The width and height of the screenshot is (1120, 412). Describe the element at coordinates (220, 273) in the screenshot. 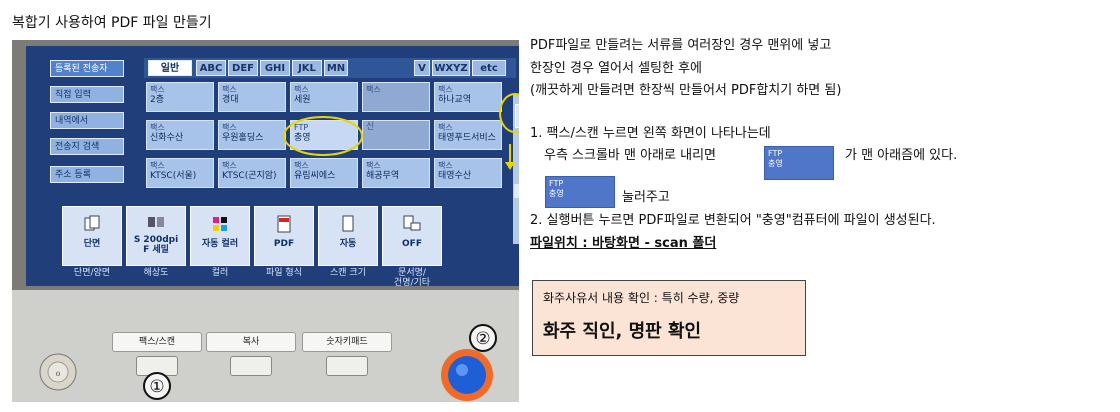

I see `color-caption: 컬러` at that location.